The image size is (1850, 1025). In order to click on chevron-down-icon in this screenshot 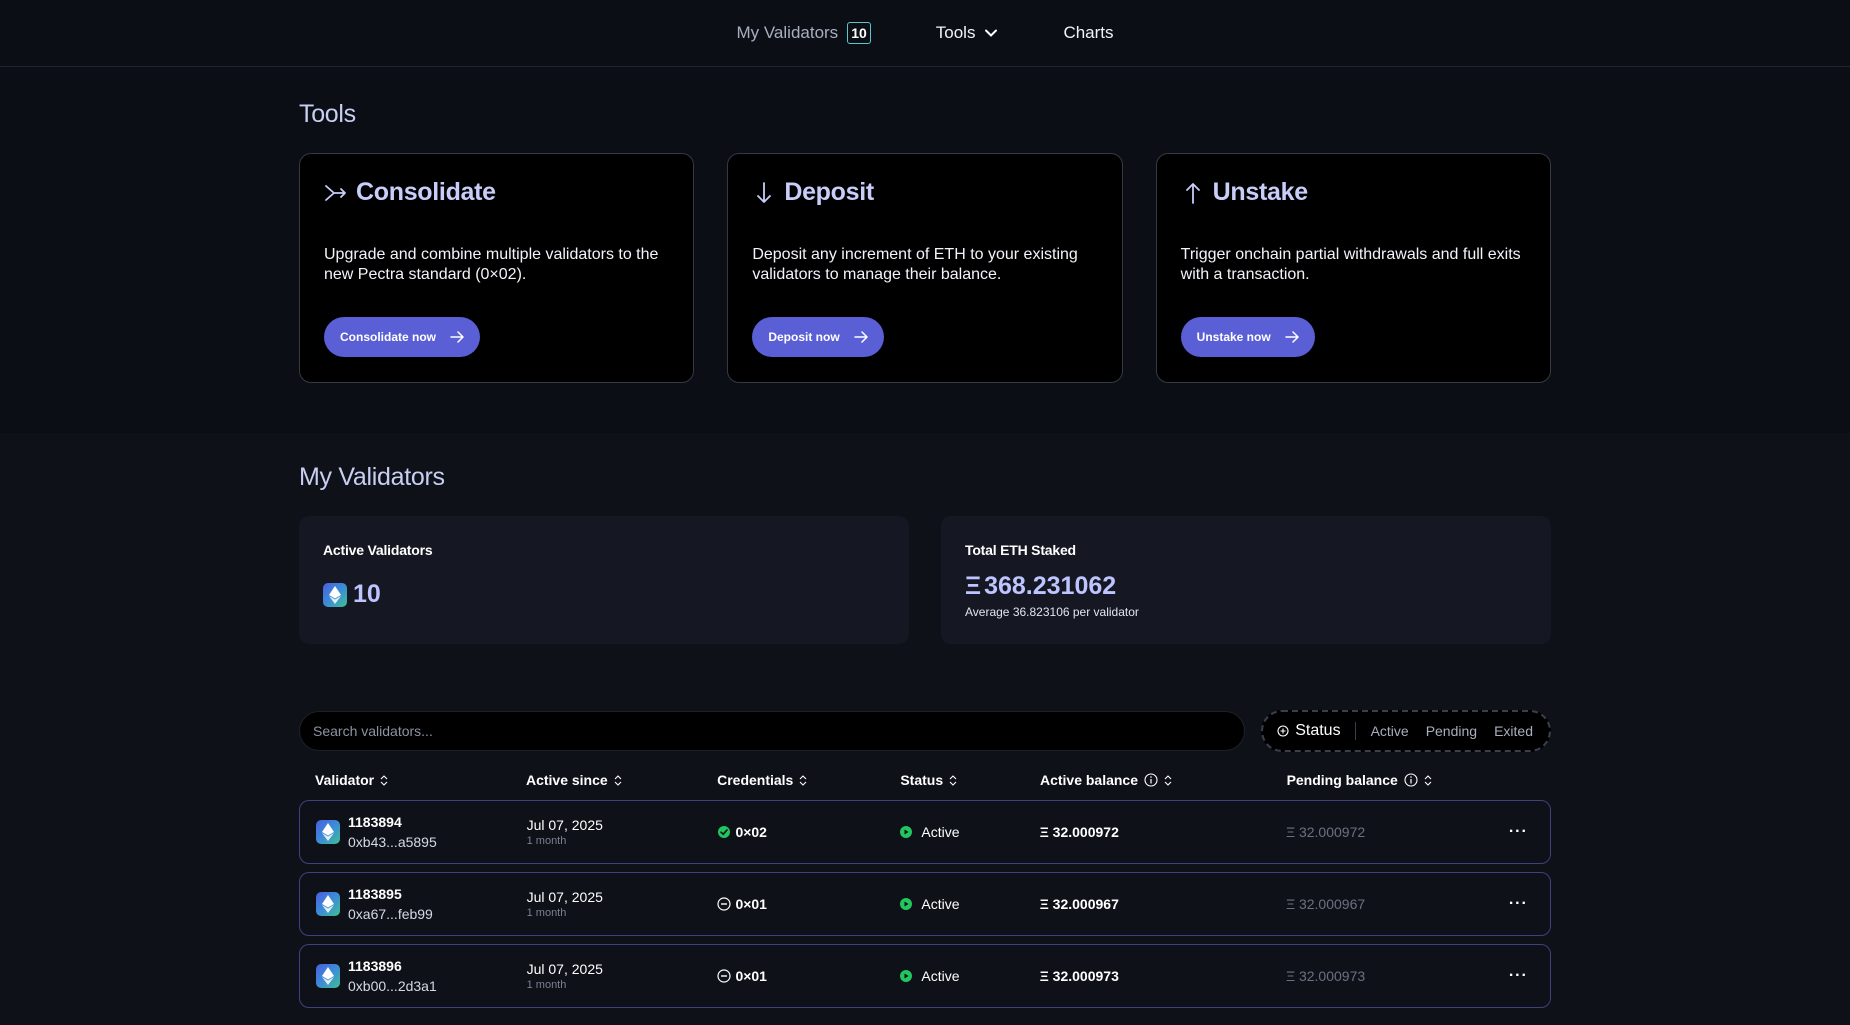, I will do `click(991, 33)`.